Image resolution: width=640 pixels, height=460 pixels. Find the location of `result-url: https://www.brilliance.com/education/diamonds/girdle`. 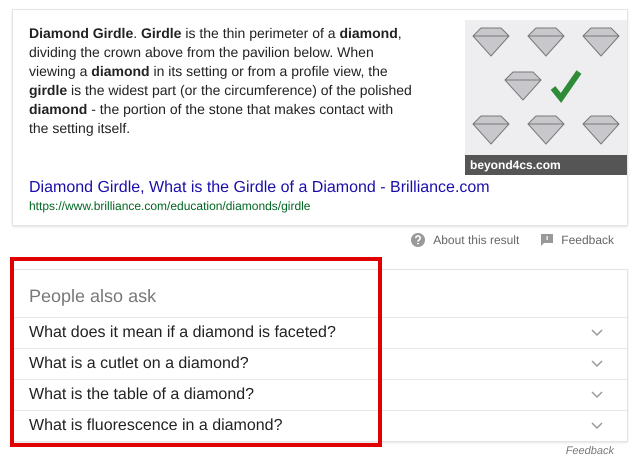

result-url: https://www.brilliance.com/education/diamonds/girdle is located at coordinates (170, 206).